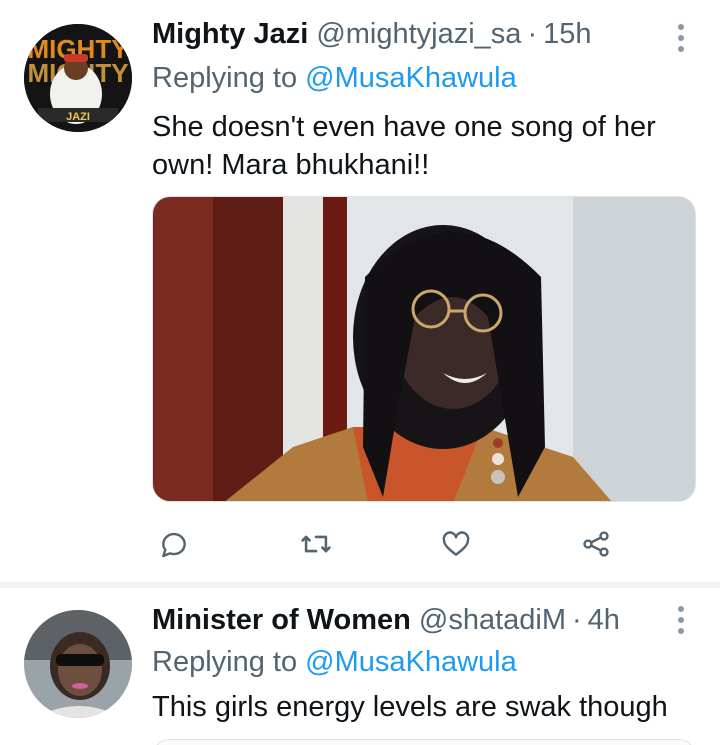 Image resolution: width=720 pixels, height=745 pixels. What do you see at coordinates (410, 707) in the screenshot?
I see `tweet-text: This girls energy levels are swak though` at bounding box center [410, 707].